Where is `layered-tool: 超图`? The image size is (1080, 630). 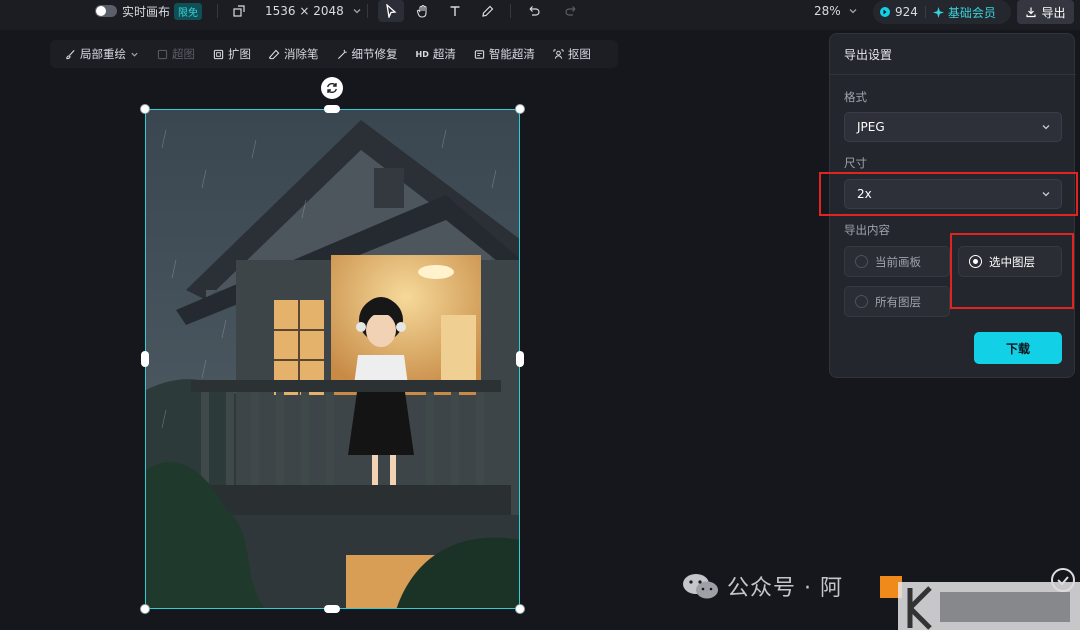
layered-tool: 超图 is located at coordinates (176, 54).